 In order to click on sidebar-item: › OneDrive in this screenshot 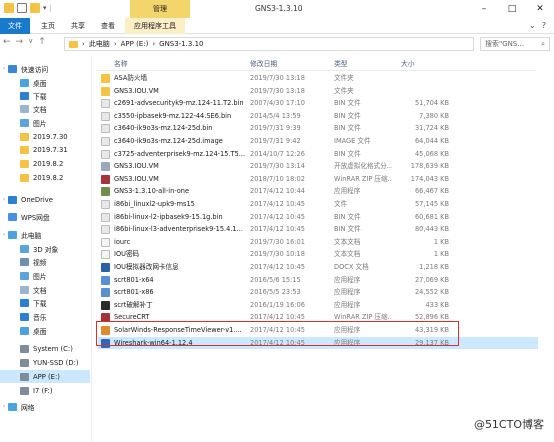, I will do `click(26, 199)`.